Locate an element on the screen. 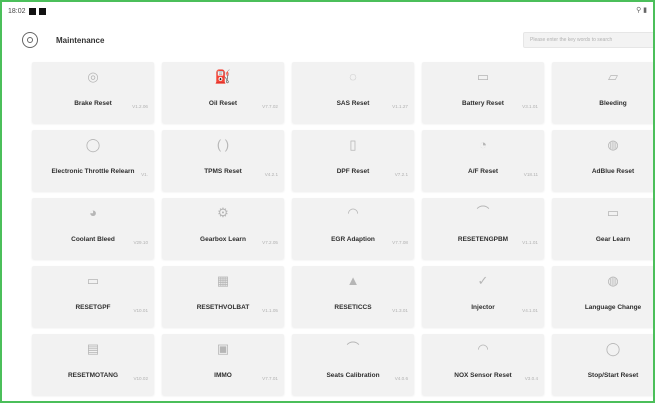 This screenshot has height=403, width=655. bleeding-icon: ▱ is located at coordinates (613, 76).